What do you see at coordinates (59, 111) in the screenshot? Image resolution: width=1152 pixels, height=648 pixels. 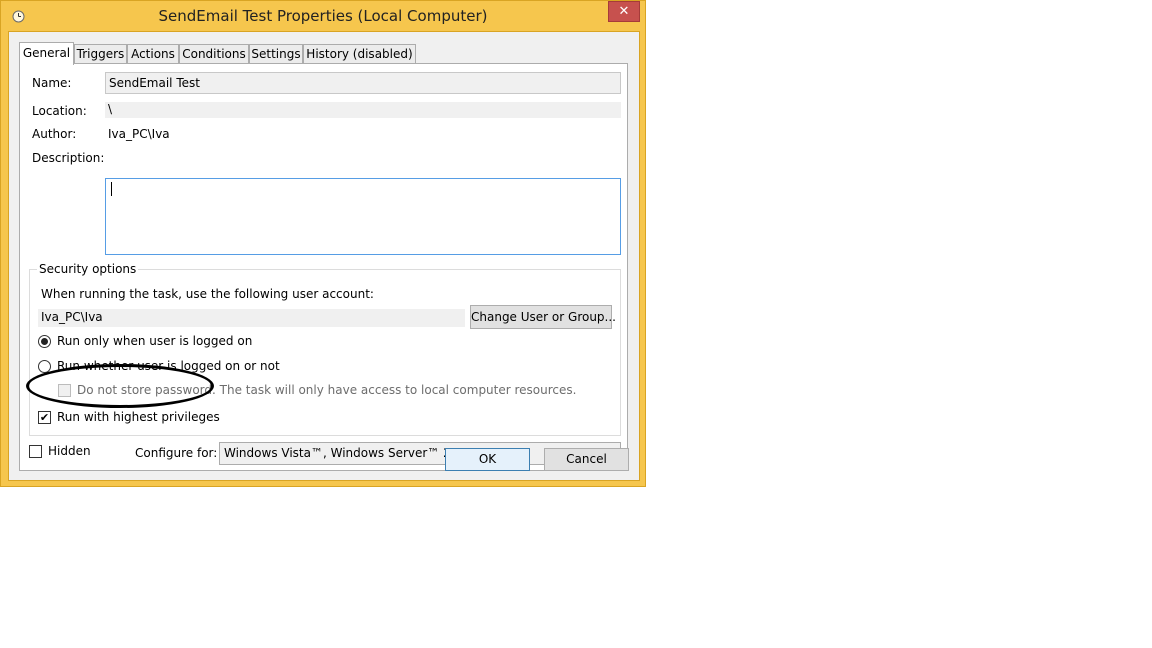 I see `location-label: Location:` at bounding box center [59, 111].